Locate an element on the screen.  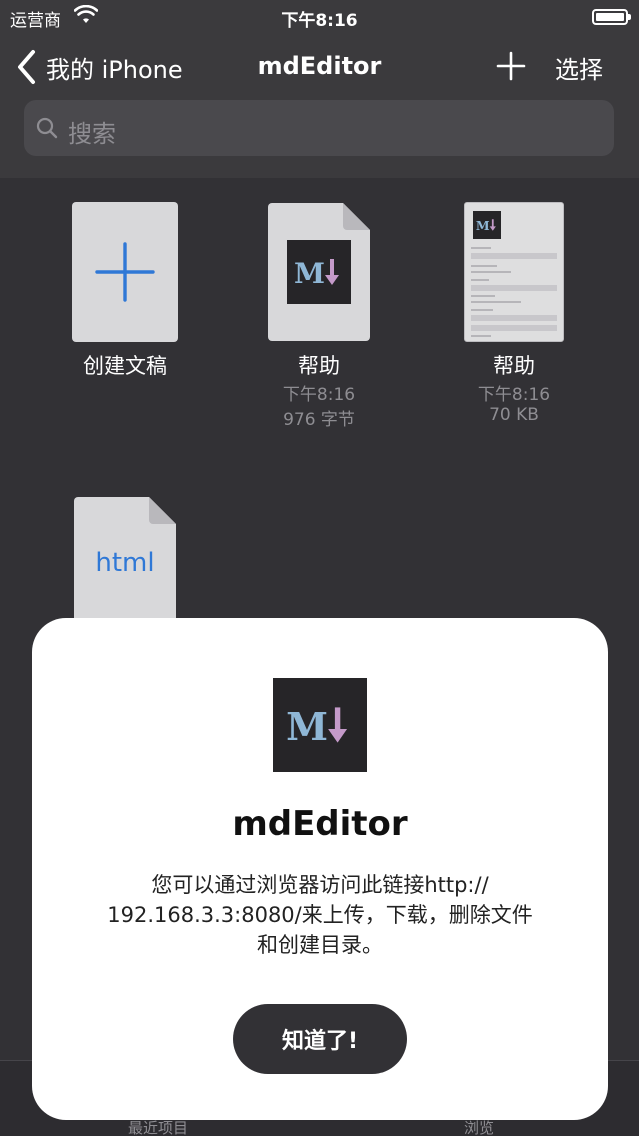
dialog-message-line: 和创建目录。 is located at coordinates (320, 945).